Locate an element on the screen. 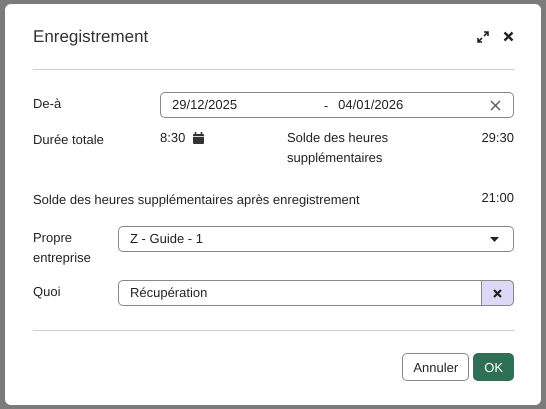 This screenshot has height=409, width=546. field-label: Solde des heures supplémentaires is located at coordinates (338, 148).